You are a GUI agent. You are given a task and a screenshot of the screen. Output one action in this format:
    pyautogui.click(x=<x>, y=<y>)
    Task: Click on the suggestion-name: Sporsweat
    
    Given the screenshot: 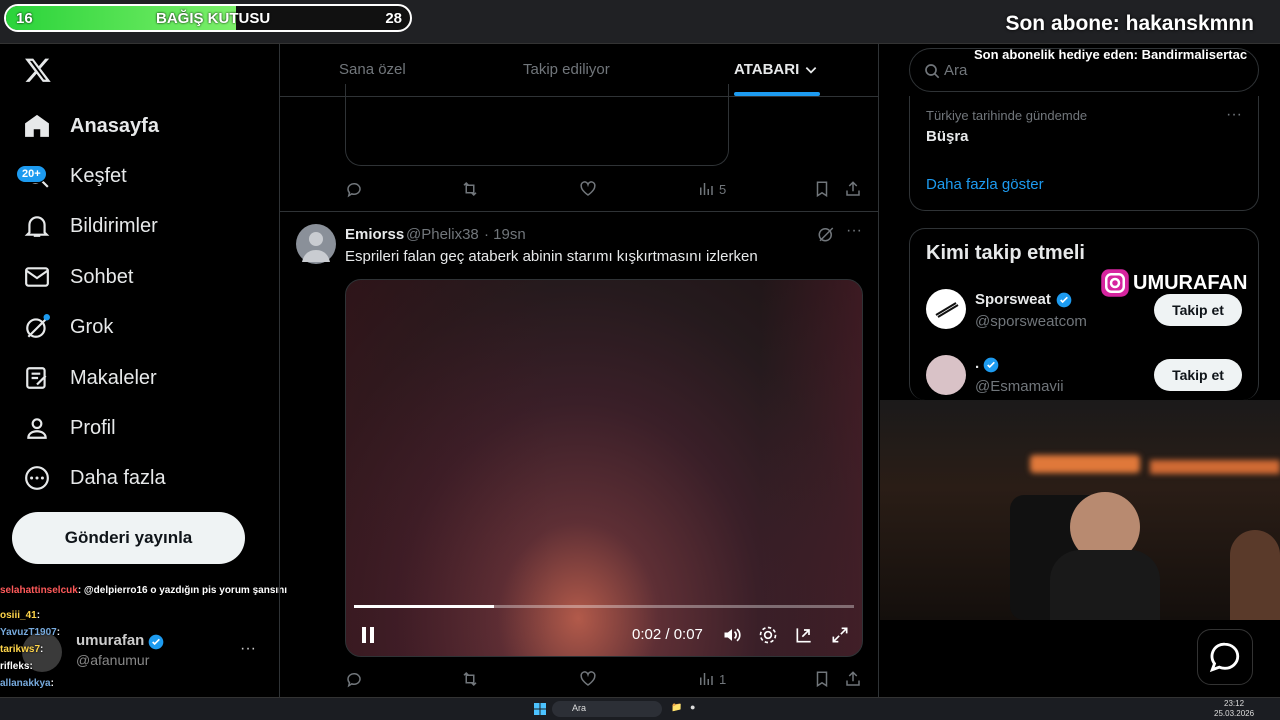 What is the action you would take?
    pyautogui.click(x=1013, y=299)
    